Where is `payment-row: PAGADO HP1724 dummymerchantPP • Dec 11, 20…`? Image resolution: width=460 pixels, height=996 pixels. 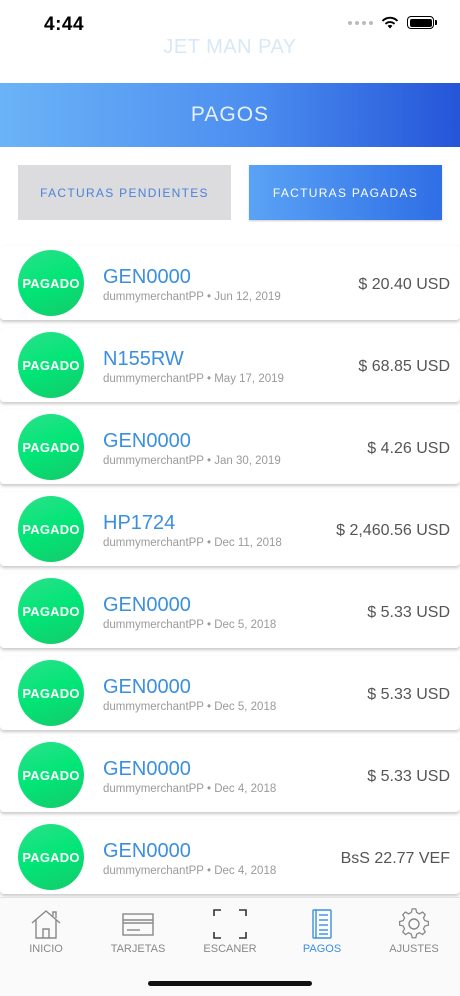
payment-row: PAGADO HP1724 dummymerchantPP • Dec 11, 20… is located at coordinates (230, 529).